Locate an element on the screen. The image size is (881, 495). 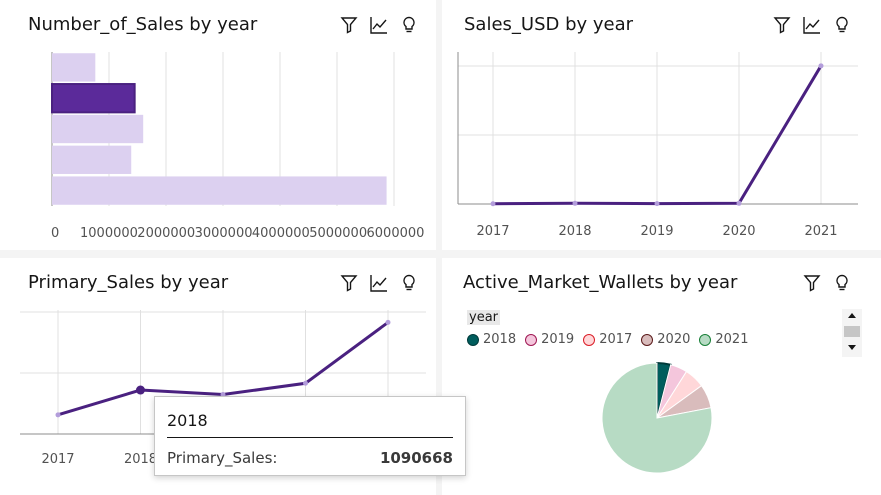
x-tick-label: 5000000 is located at coordinates (338, 233).